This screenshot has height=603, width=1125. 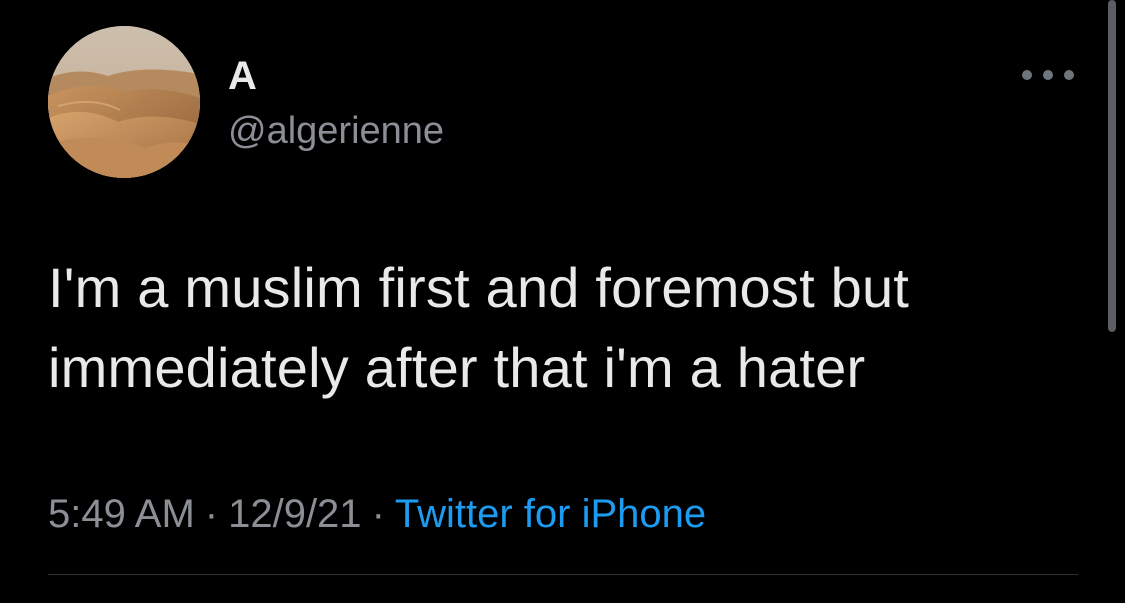 What do you see at coordinates (550, 514) in the screenshot?
I see `tweet-source-link: Twitter for iPhone` at bounding box center [550, 514].